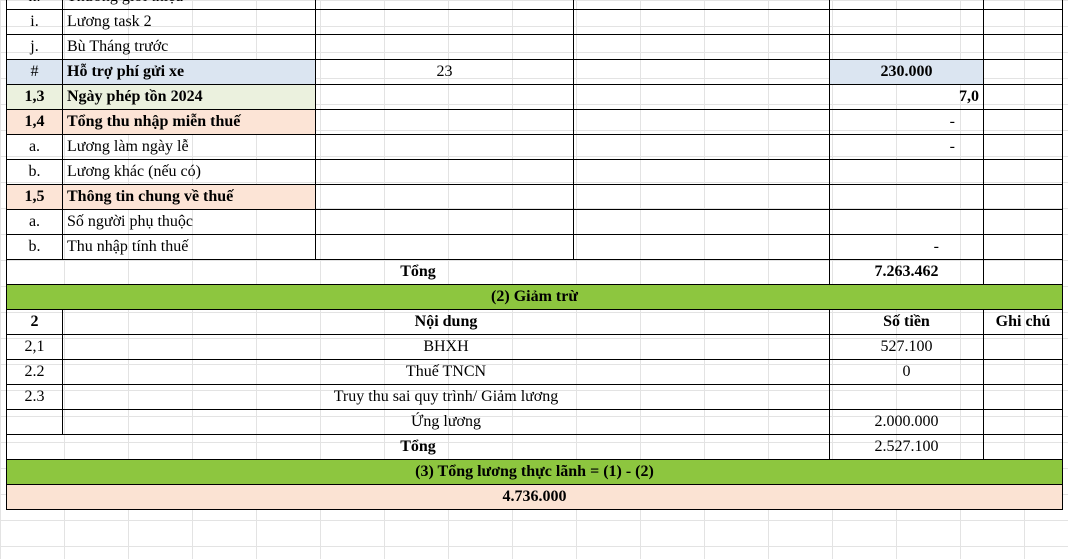 Image resolution: width=1068 pixels, height=559 pixels. What do you see at coordinates (34, 372) in the screenshot?
I see `row-no: 2.2` at bounding box center [34, 372].